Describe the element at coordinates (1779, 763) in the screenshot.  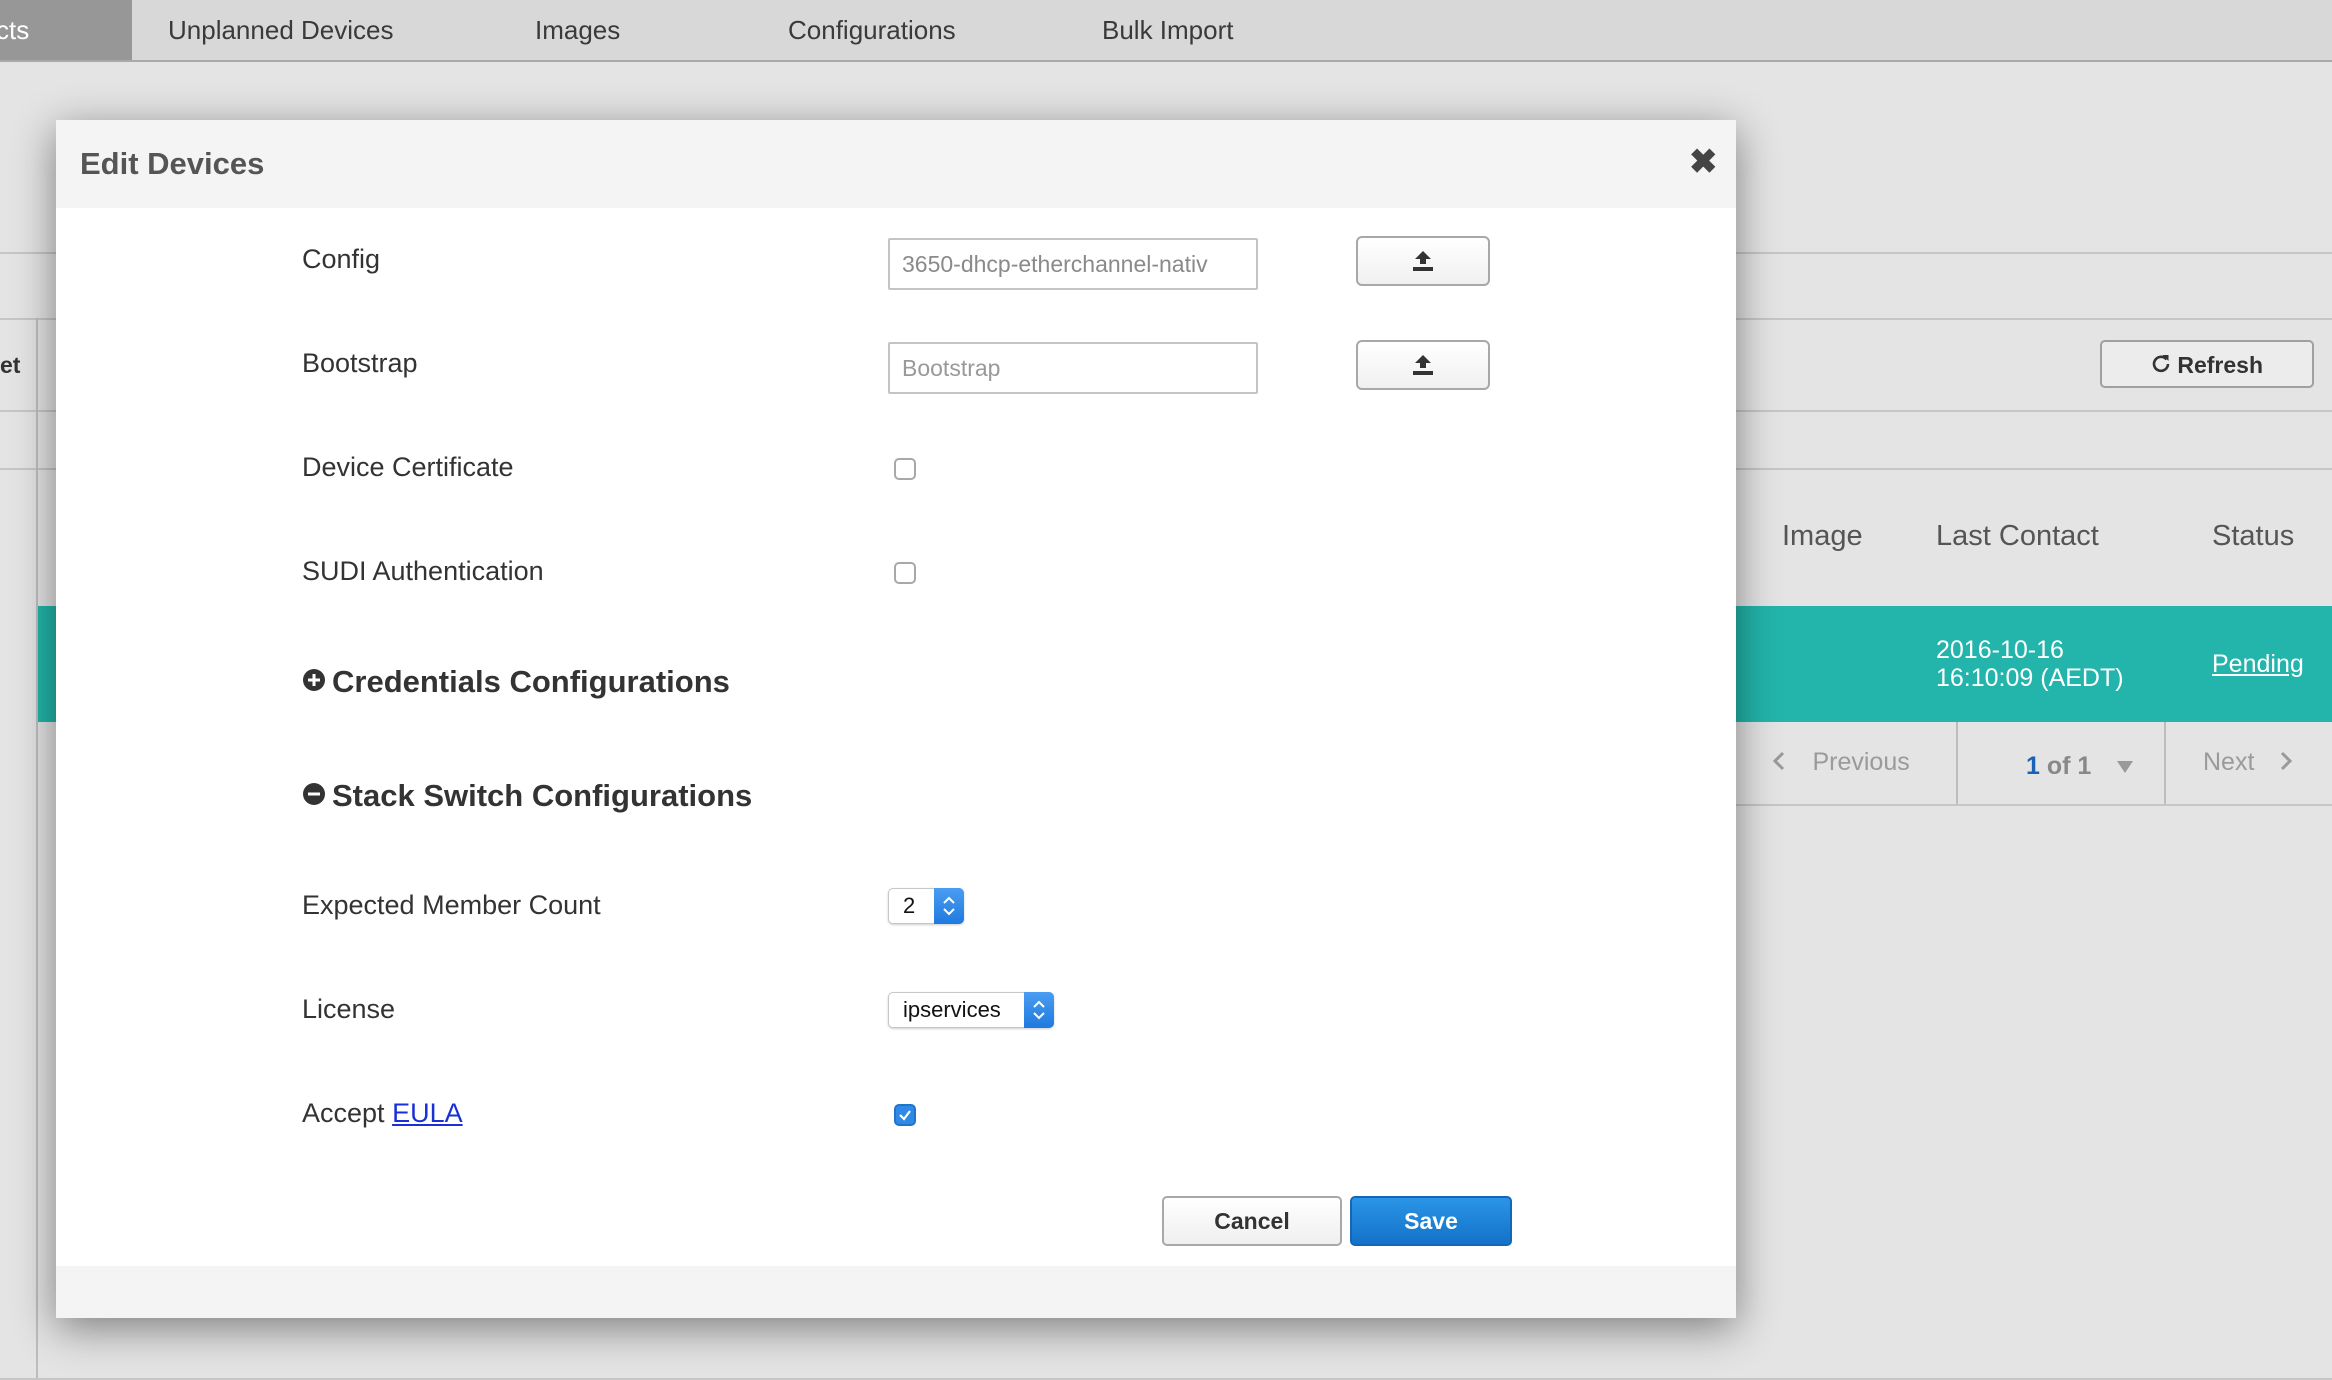
I see `chevron-left-icon` at that location.